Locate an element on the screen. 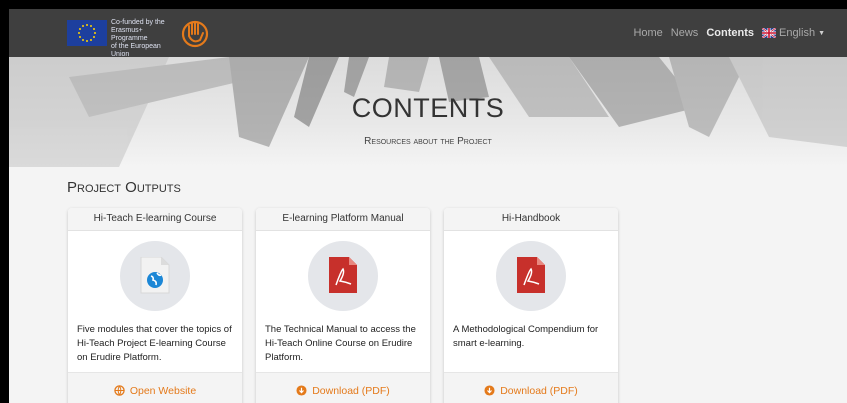 The image size is (847, 403). button-label: Open Website is located at coordinates (163, 390).